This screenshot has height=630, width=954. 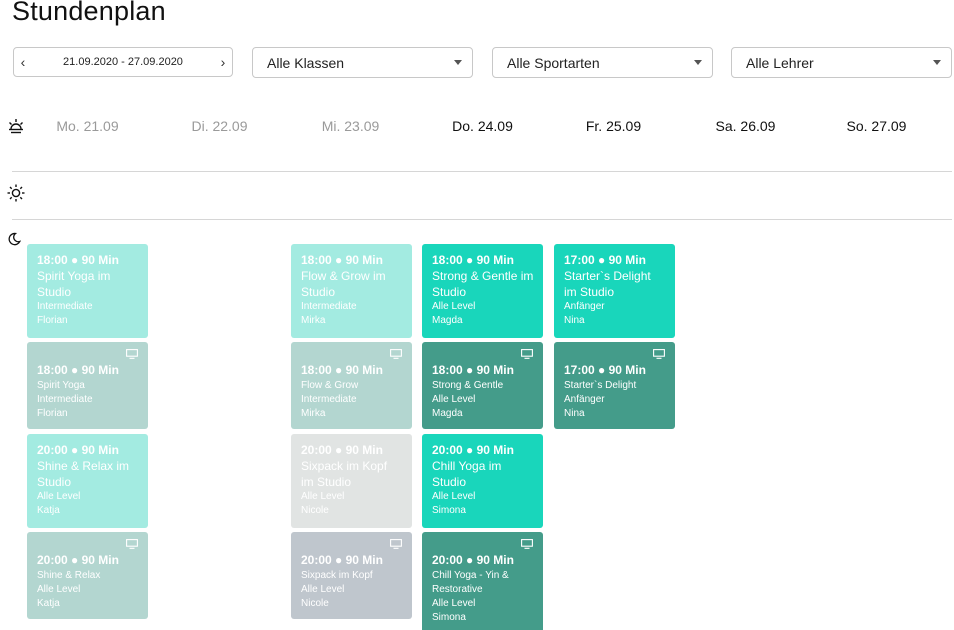 What do you see at coordinates (553, 62) in the screenshot?
I see `sport-filter-value: Alle Sportarten` at bounding box center [553, 62].